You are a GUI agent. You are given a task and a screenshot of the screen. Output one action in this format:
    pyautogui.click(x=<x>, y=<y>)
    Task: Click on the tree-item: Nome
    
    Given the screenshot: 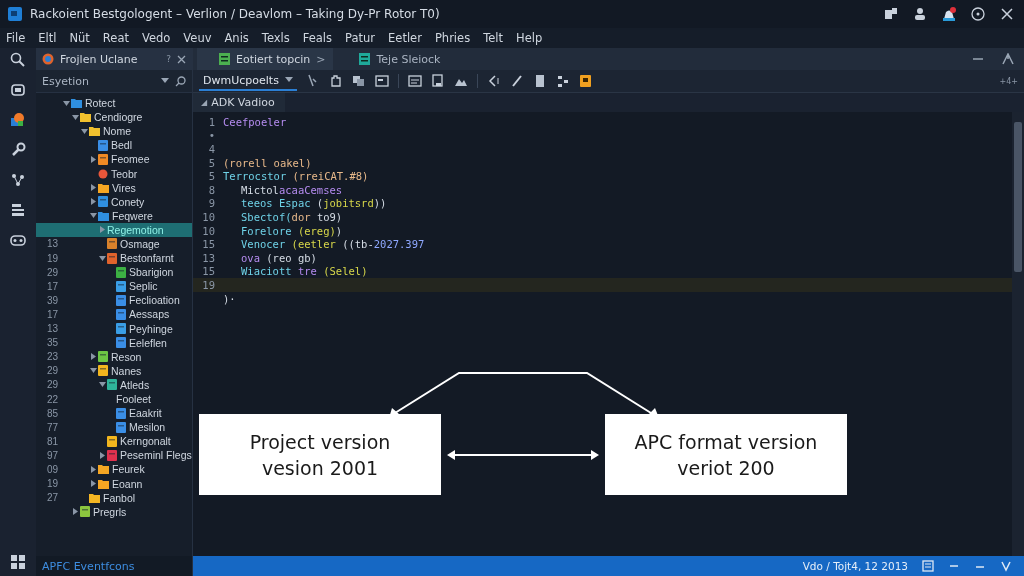 What is the action you would take?
    pyautogui.click(x=114, y=131)
    